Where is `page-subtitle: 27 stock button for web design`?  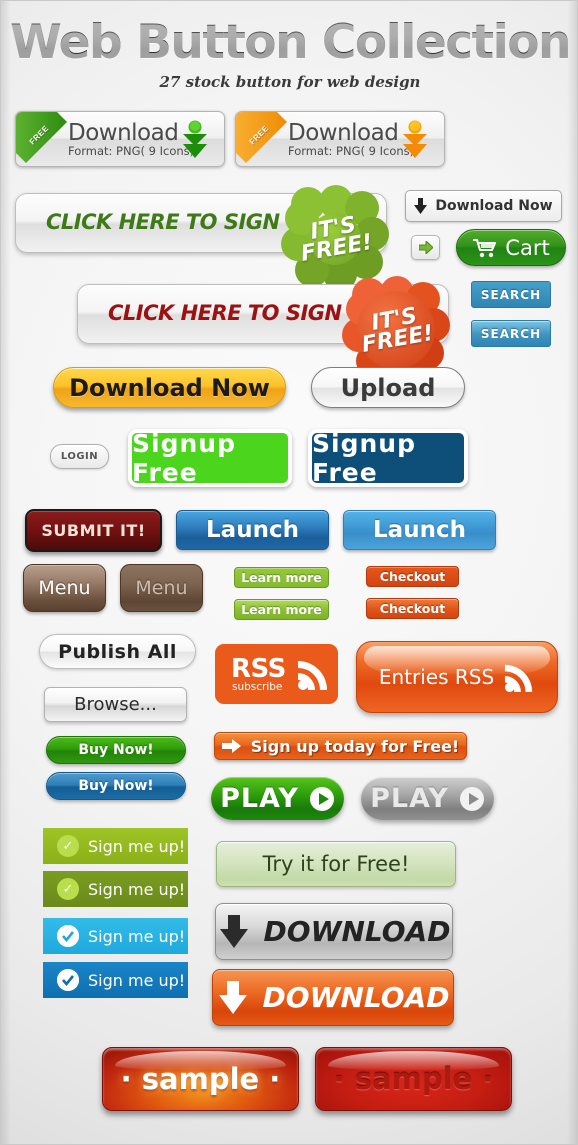
page-subtitle: 27 stock button for web design is located at coordinates (290, 82).